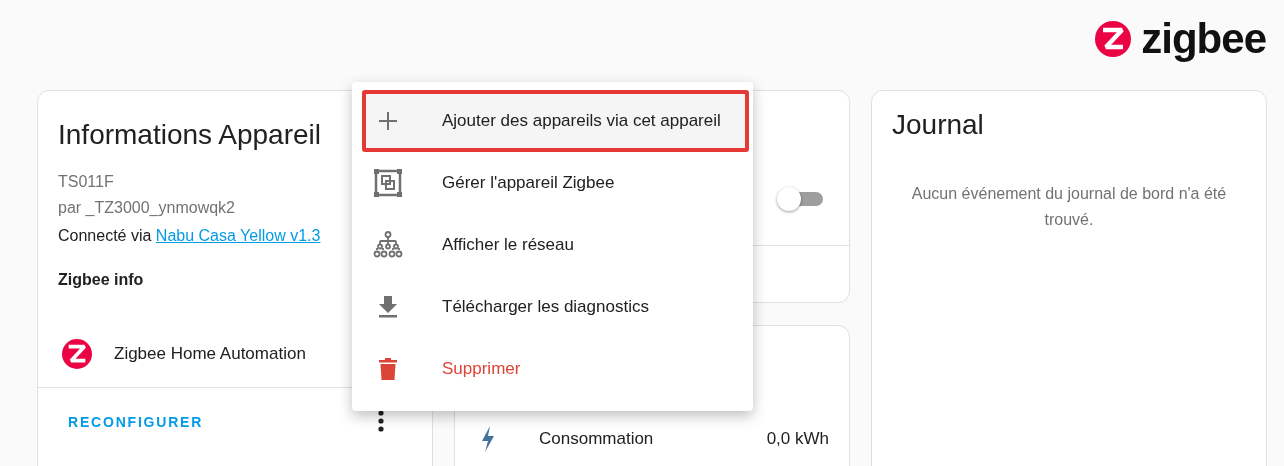  I want to click on integration-name: Zigbee Home Automation, so click(210, 354).